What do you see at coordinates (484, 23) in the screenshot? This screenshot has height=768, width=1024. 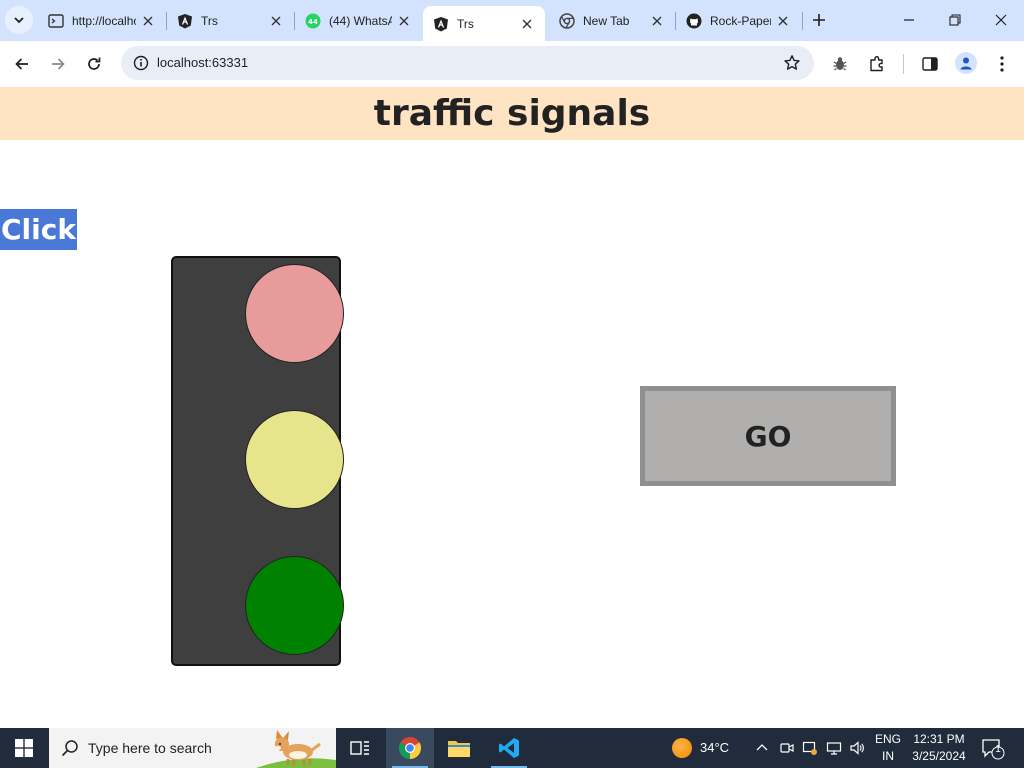 I see `tab-trs-active: Trs` at bounding box center [484, 23].